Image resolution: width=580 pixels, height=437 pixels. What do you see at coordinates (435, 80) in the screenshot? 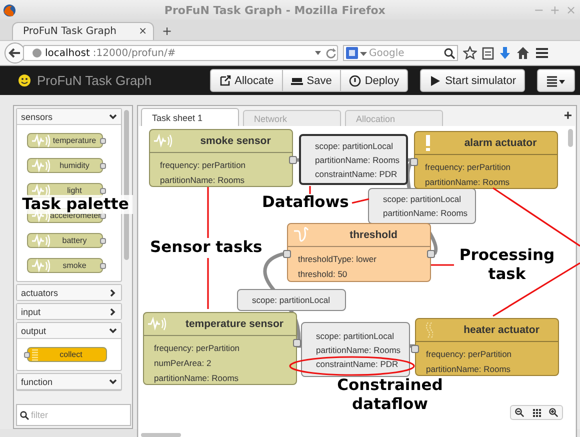
I see `start-icon` at bounding box center [435, 80].